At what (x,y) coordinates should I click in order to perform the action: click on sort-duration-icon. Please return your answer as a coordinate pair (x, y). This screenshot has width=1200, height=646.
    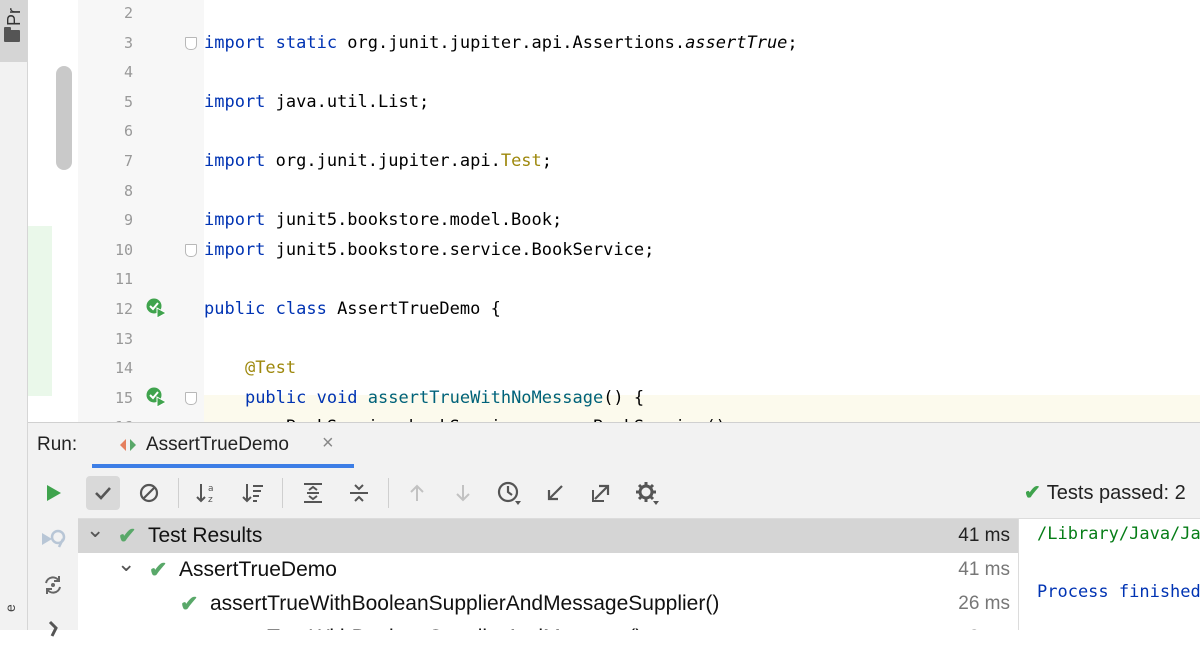
    Looking at the image, I should click on (252, 493).